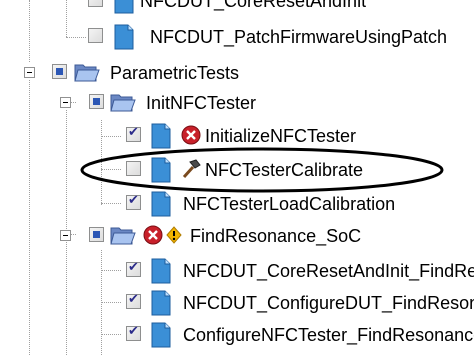 The width and height of the screenshot is (474, 355). Describe the element at coordinates (276, 236) in the screenshot. I see `tree-item-label: FindResonance_SoC` at that location.